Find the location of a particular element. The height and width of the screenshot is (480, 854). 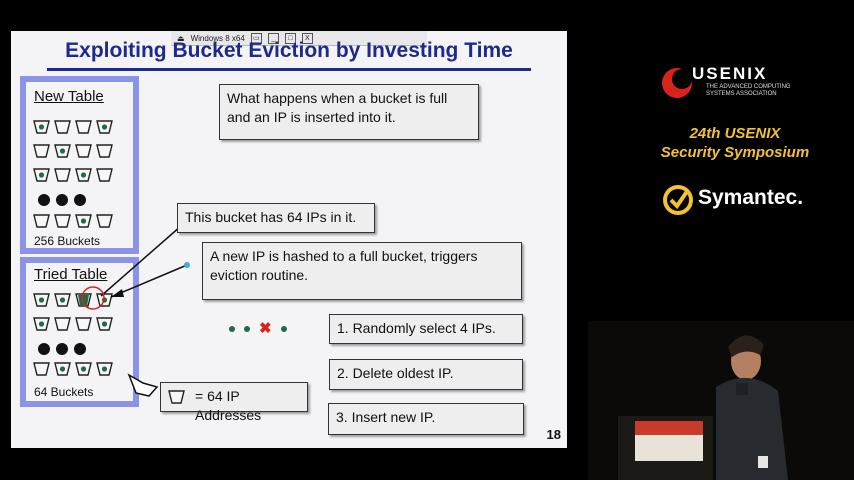

removed-ip-icon: ✖ is located at coordinates (265, 328).